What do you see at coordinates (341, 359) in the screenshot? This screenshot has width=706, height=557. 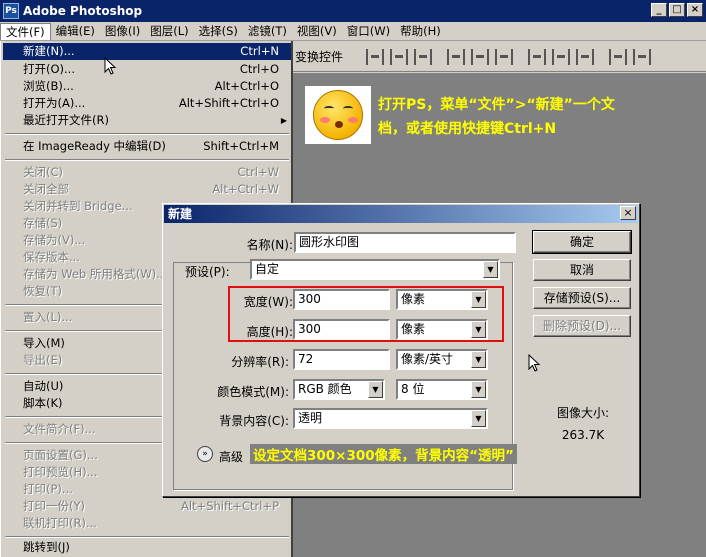 I see `resolution-input: 72` at bounding box center [341, 359].